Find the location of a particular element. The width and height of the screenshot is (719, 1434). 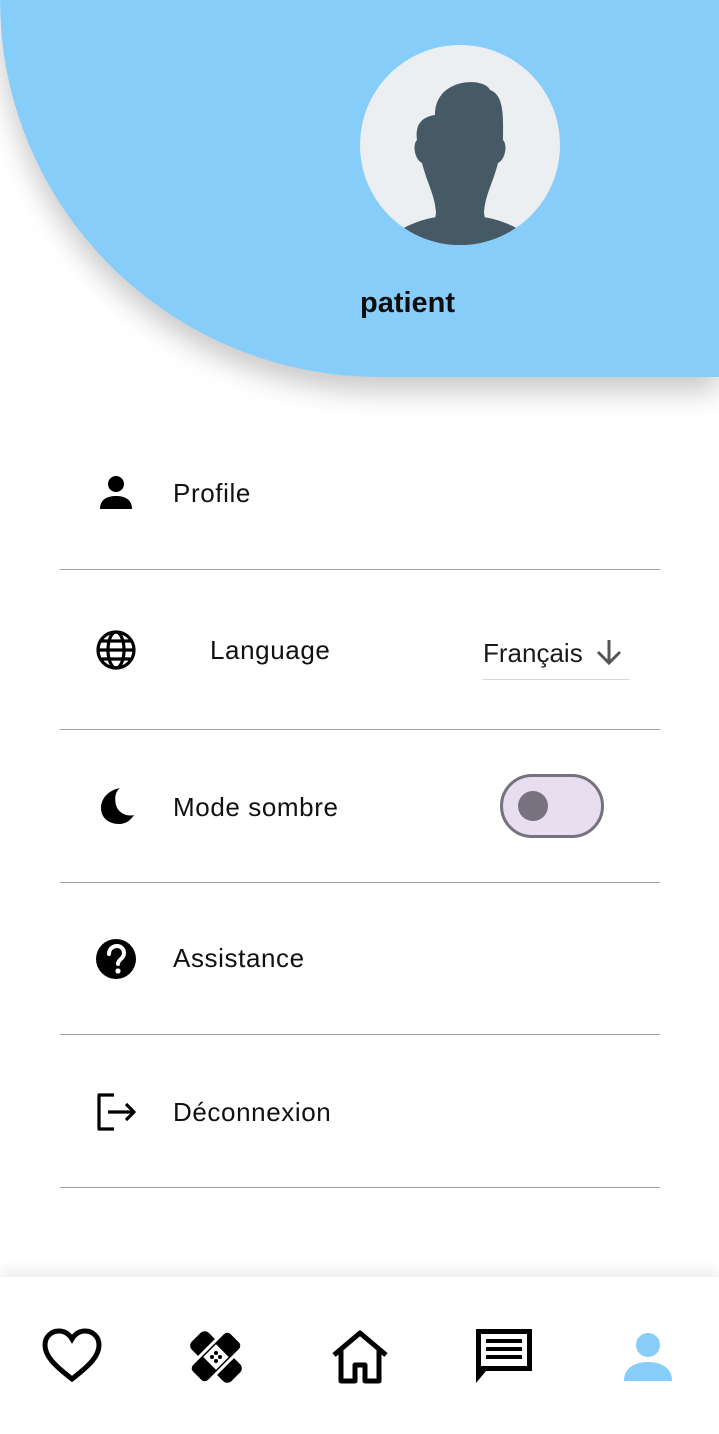

moon-icon is located at coordinates (116, 806).